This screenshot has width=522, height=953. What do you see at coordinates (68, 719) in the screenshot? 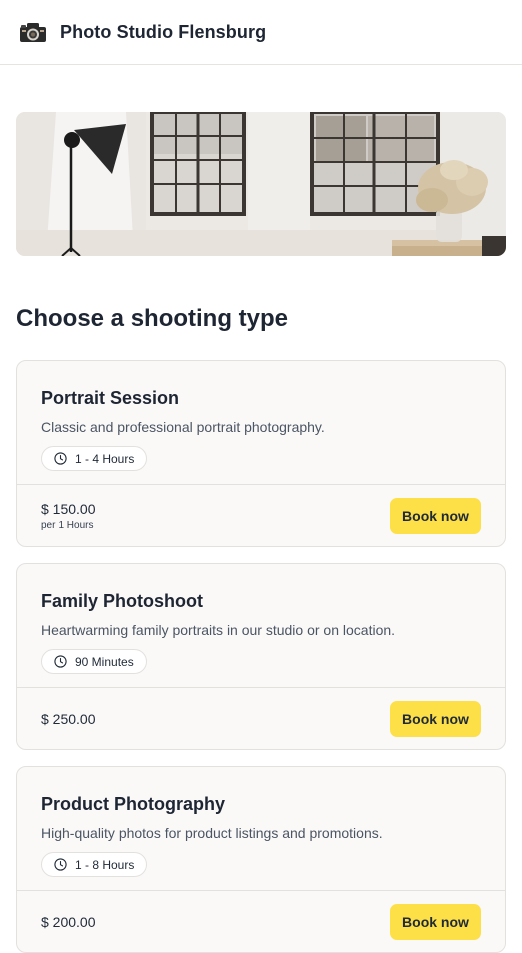
I see `price-text: $ 250.00` at bounding box center [68, 719].